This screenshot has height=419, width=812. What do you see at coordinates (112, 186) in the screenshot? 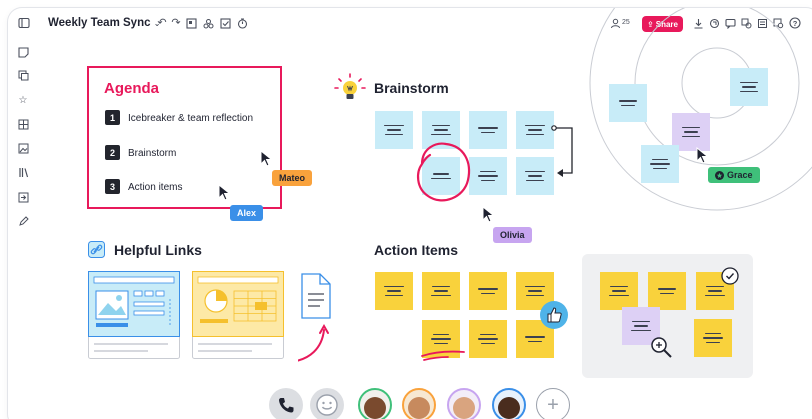
I see `agenda-item-number: 3` at bounding box center [112, 186].